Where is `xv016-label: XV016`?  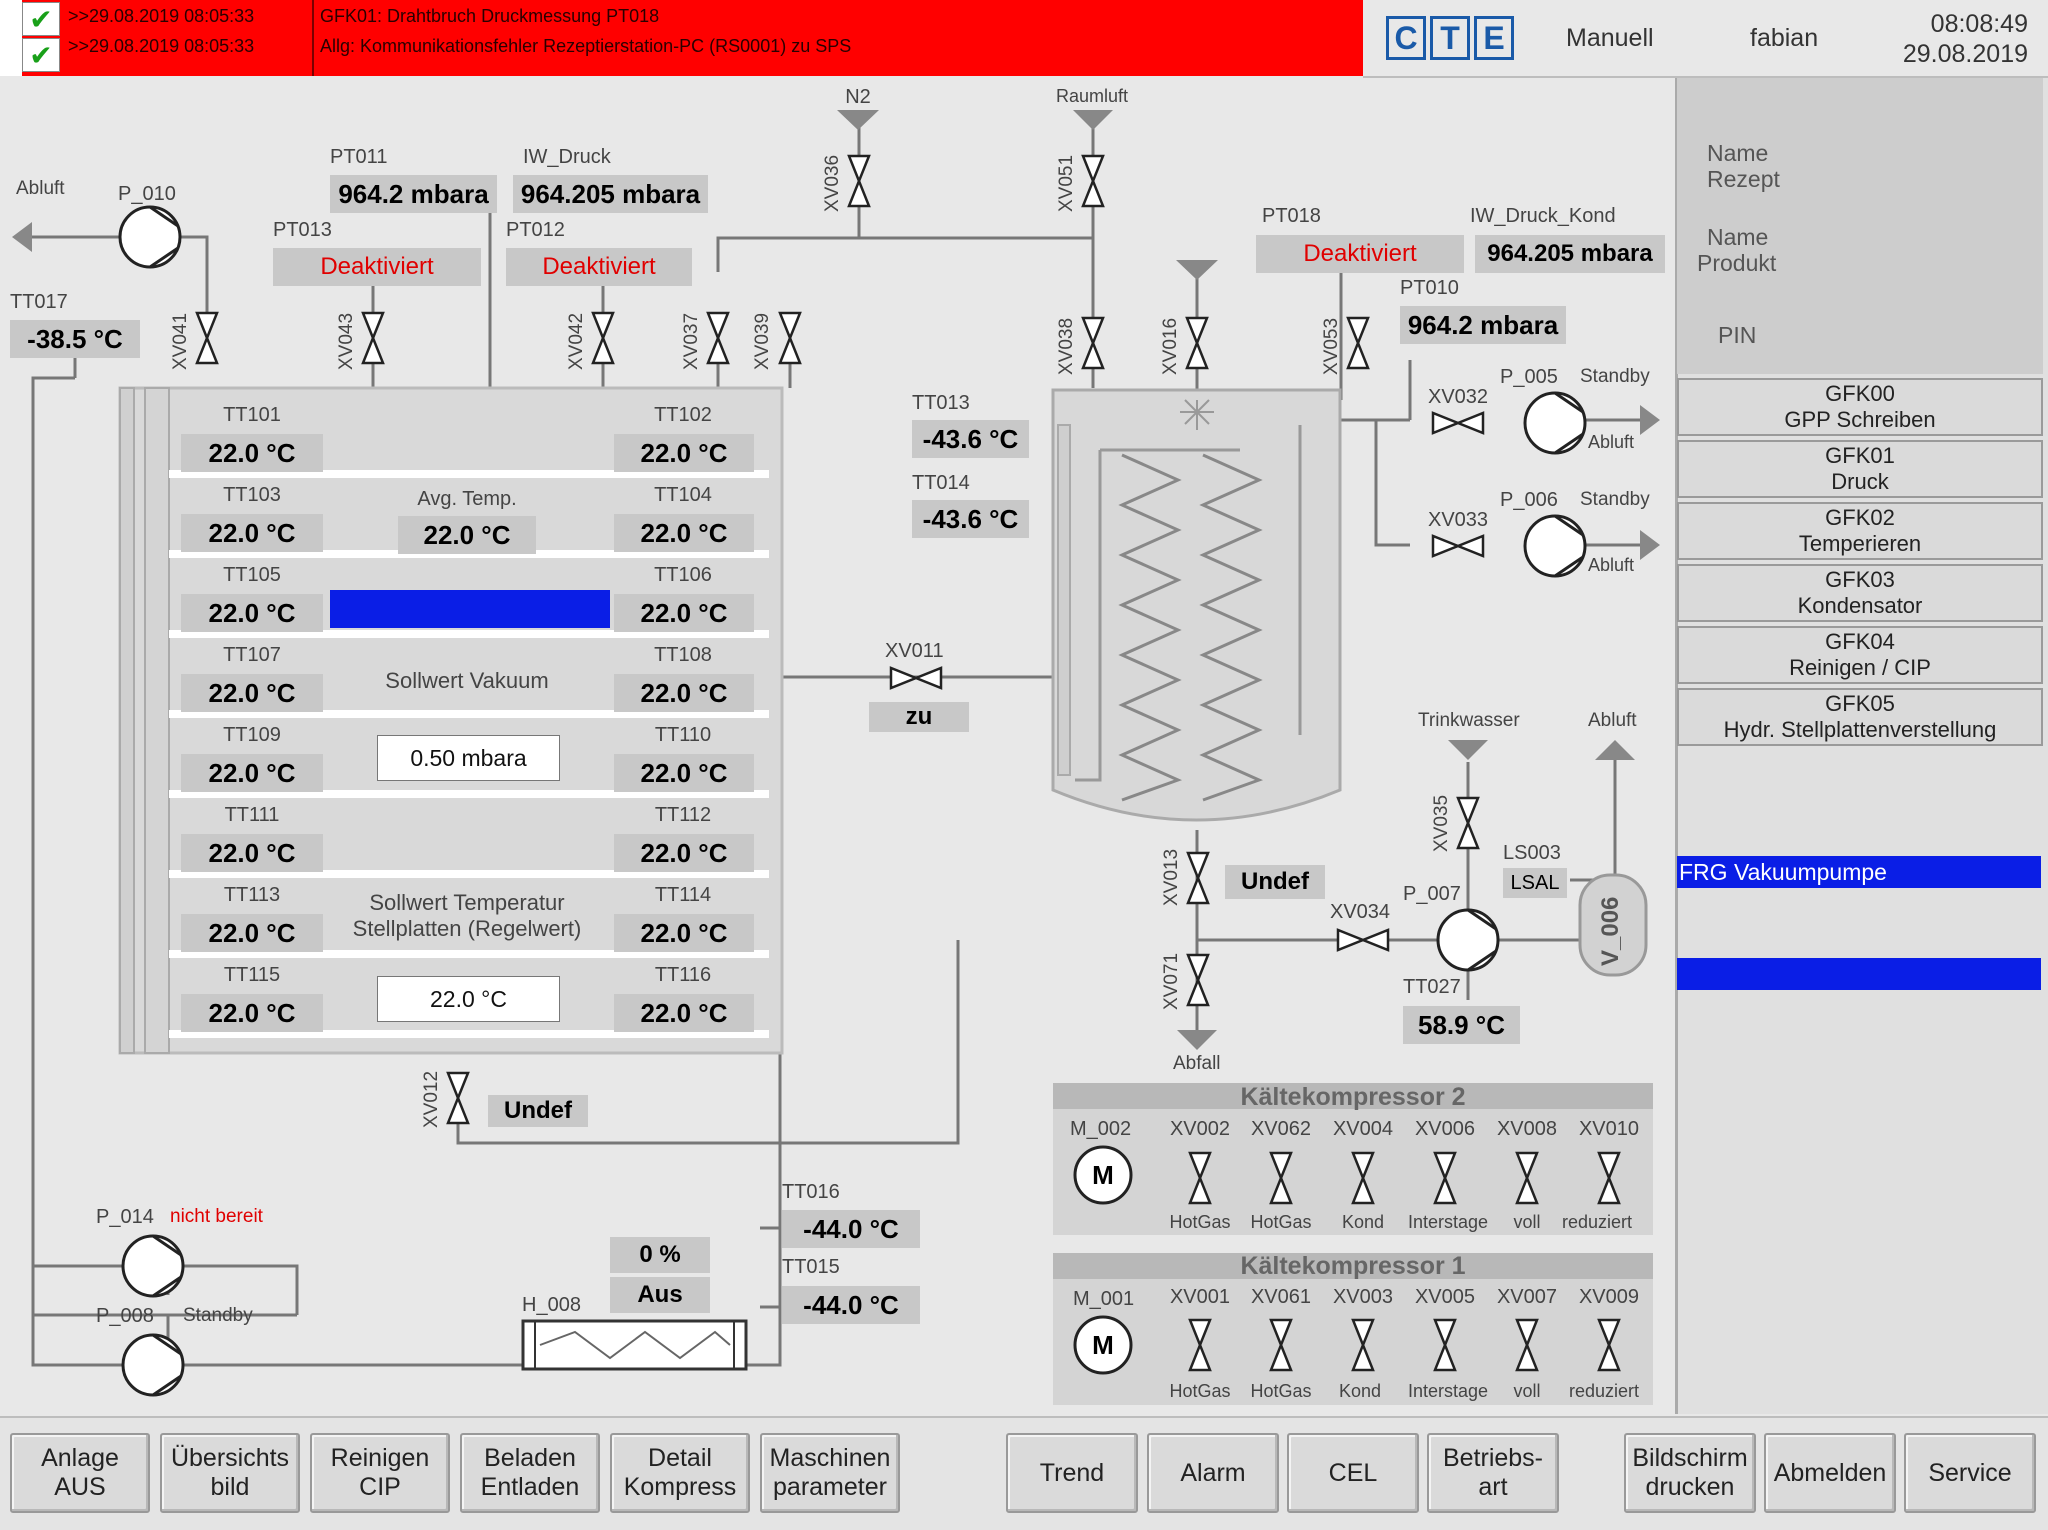
xv016-label: XV016 is located at coordinates (1170, 346).